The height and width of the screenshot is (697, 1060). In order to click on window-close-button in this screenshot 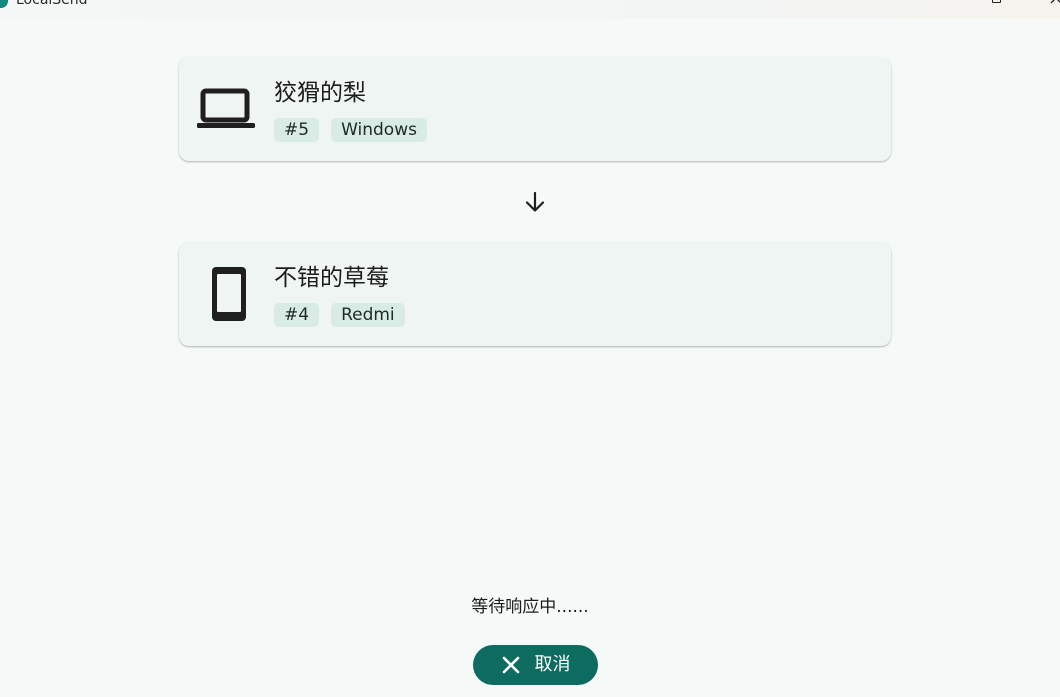, I will do `click(1054, 2)`.